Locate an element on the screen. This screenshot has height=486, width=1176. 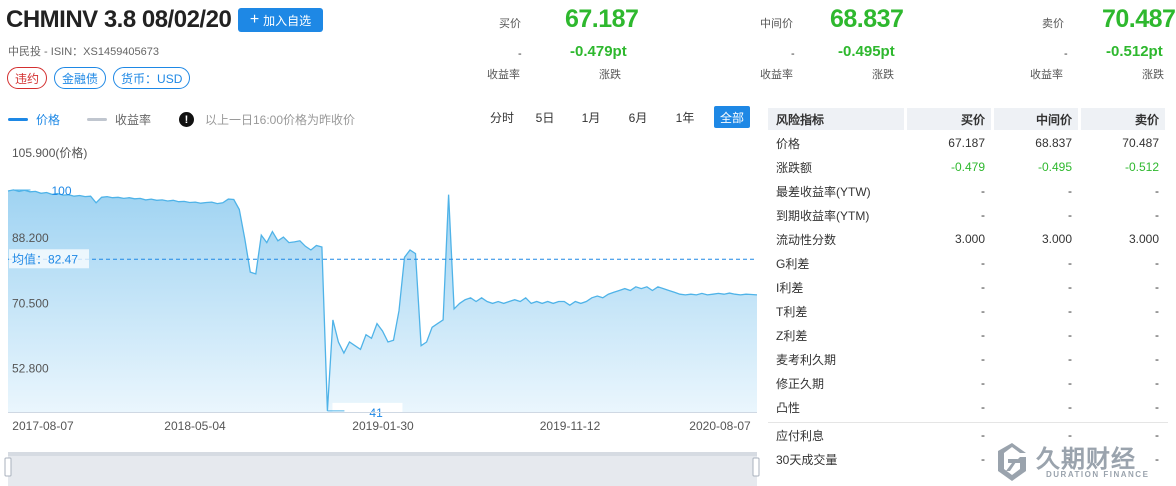
x-tick-label: 2020-08-07 is located at coordinates (720, 426).